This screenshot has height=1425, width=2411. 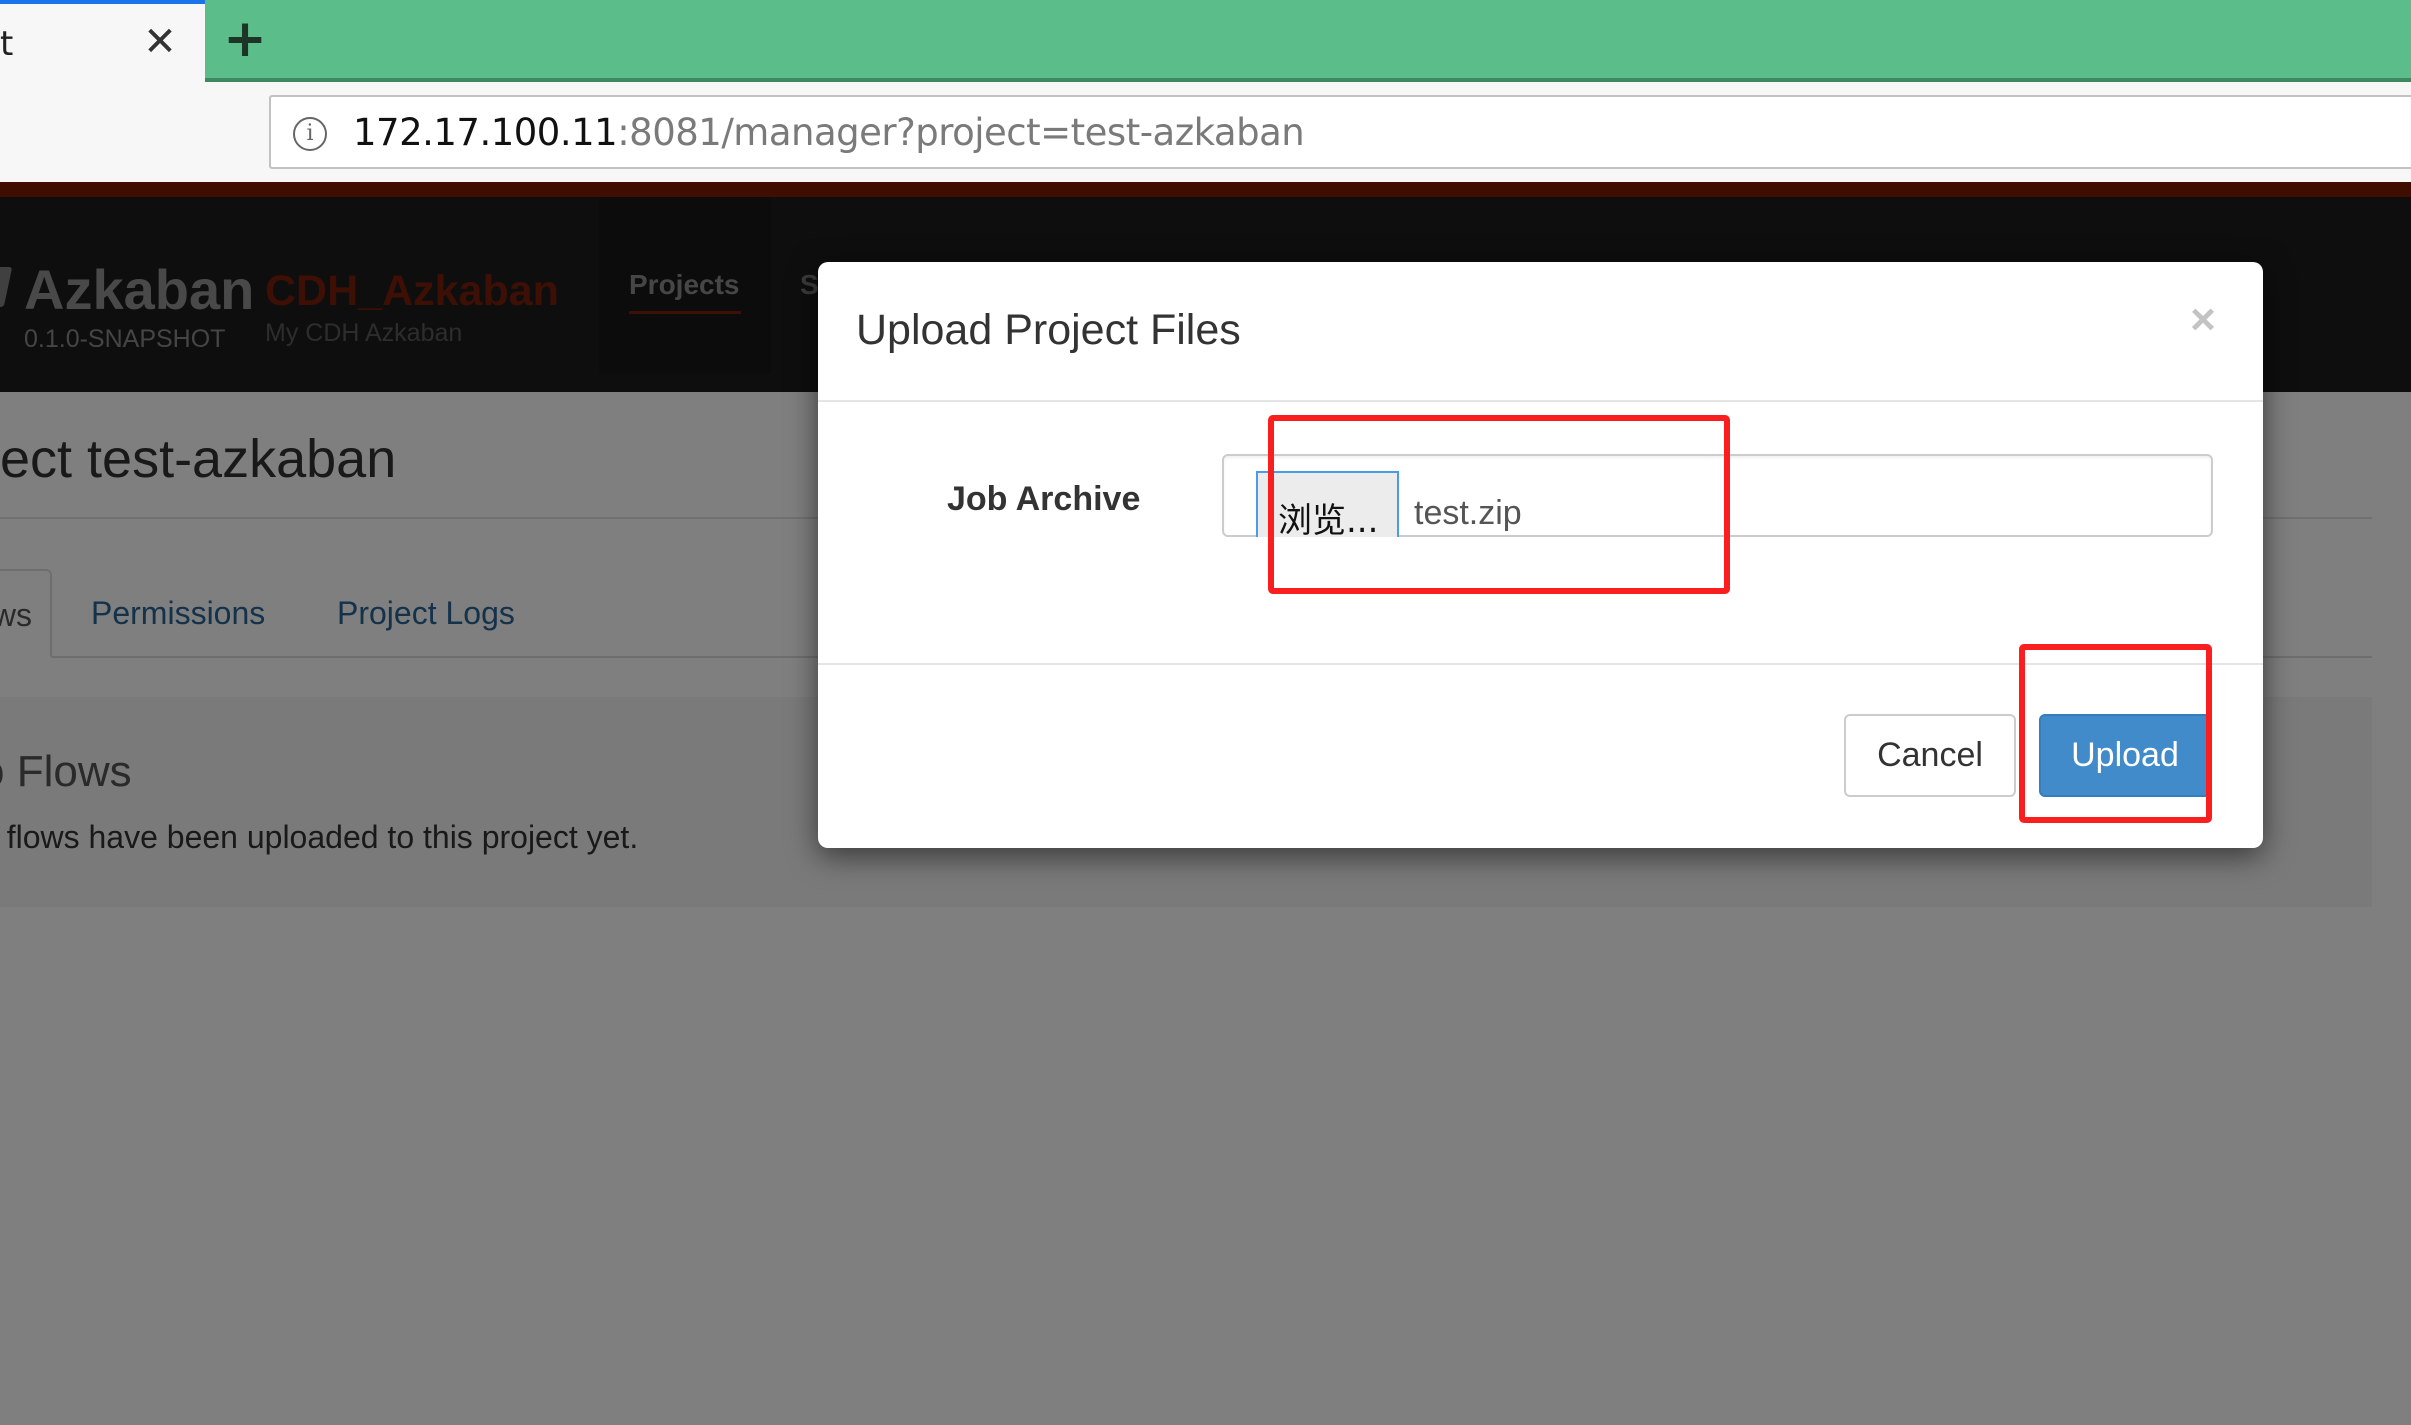 I want to click on modal-header: Upload Project Files ×, so click(x=1540, y=332).